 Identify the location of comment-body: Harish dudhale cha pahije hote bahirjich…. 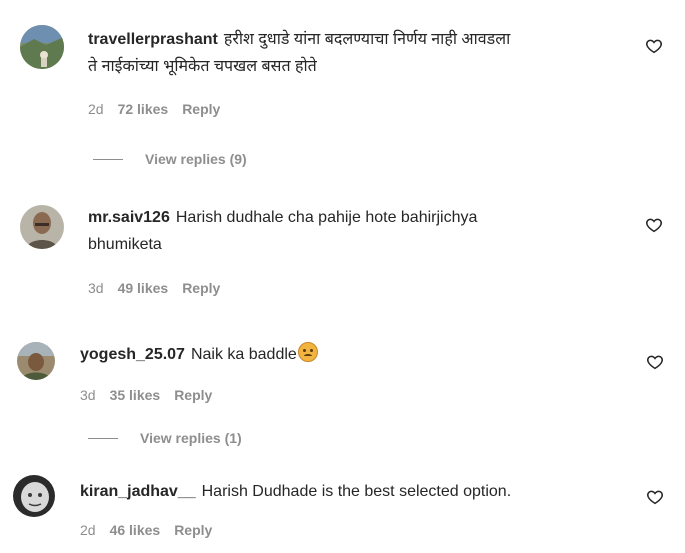
(326, 217).